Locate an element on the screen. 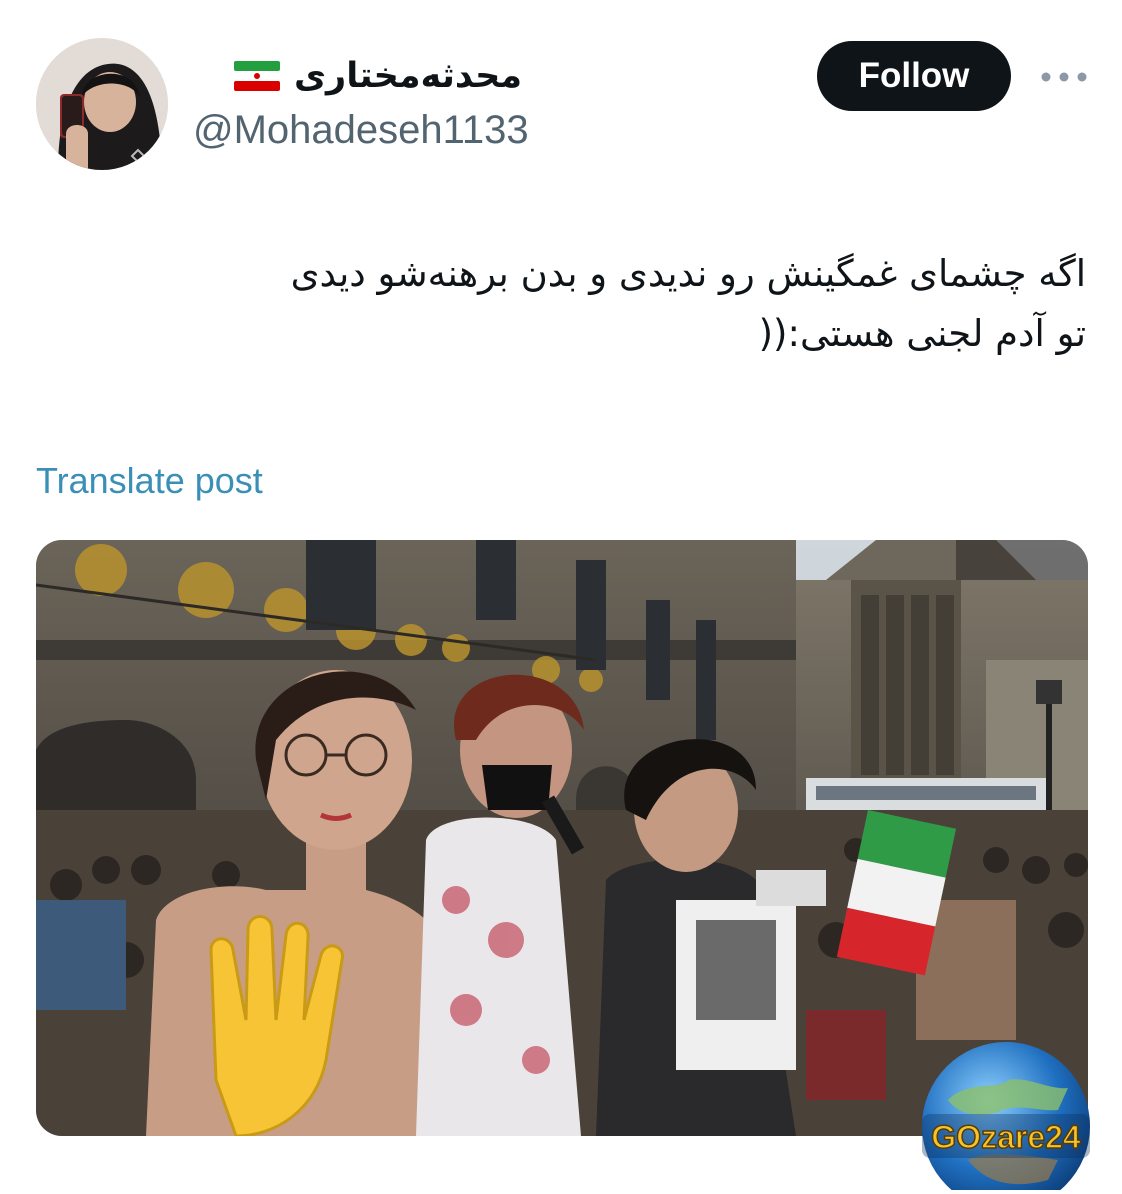 This screenshot has height=1194, width=1122. iran-flag-icon is located at coordinates (256, 76).